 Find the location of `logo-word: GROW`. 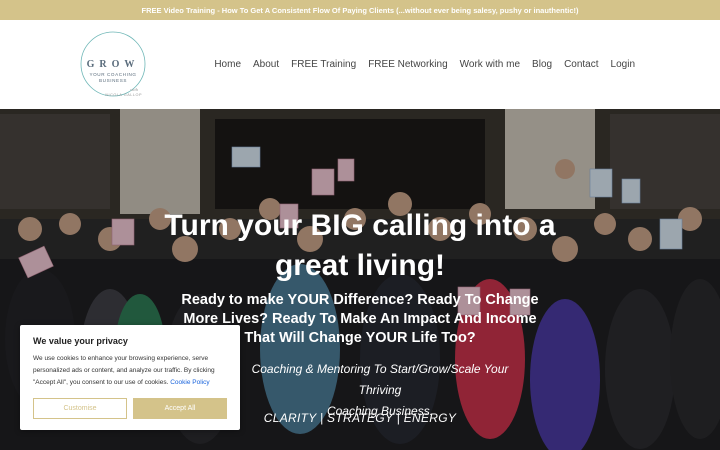

logo-word: GROW is located at coordinates (113, 64).